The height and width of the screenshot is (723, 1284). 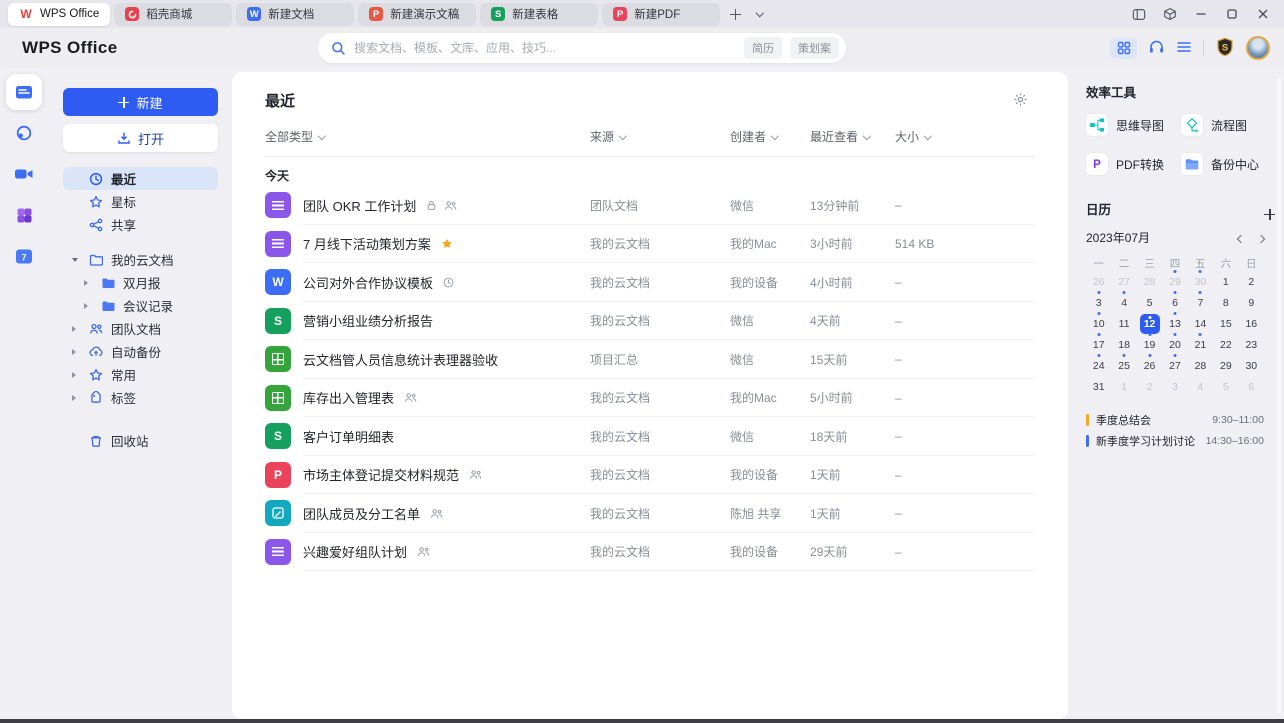 What do you see at coordinates (1149, 324) in the screenshot?
I see `calendar-day: 12` at bounding box center [1149, 324].